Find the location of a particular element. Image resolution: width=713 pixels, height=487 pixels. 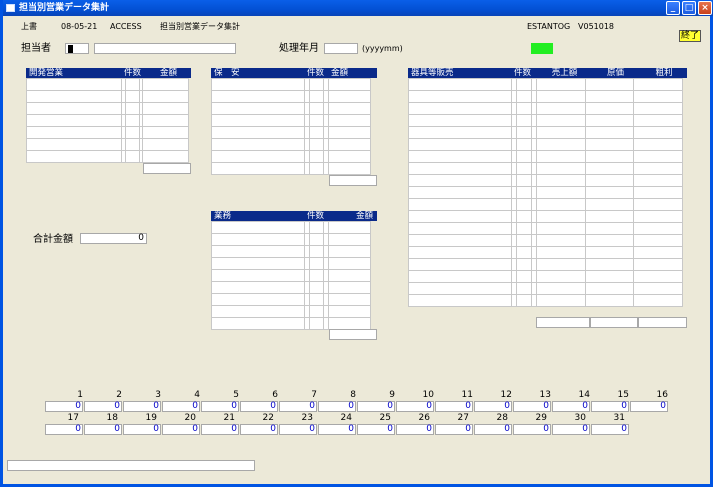

kigu-total-sales-field is located at coordinates (563, 322).